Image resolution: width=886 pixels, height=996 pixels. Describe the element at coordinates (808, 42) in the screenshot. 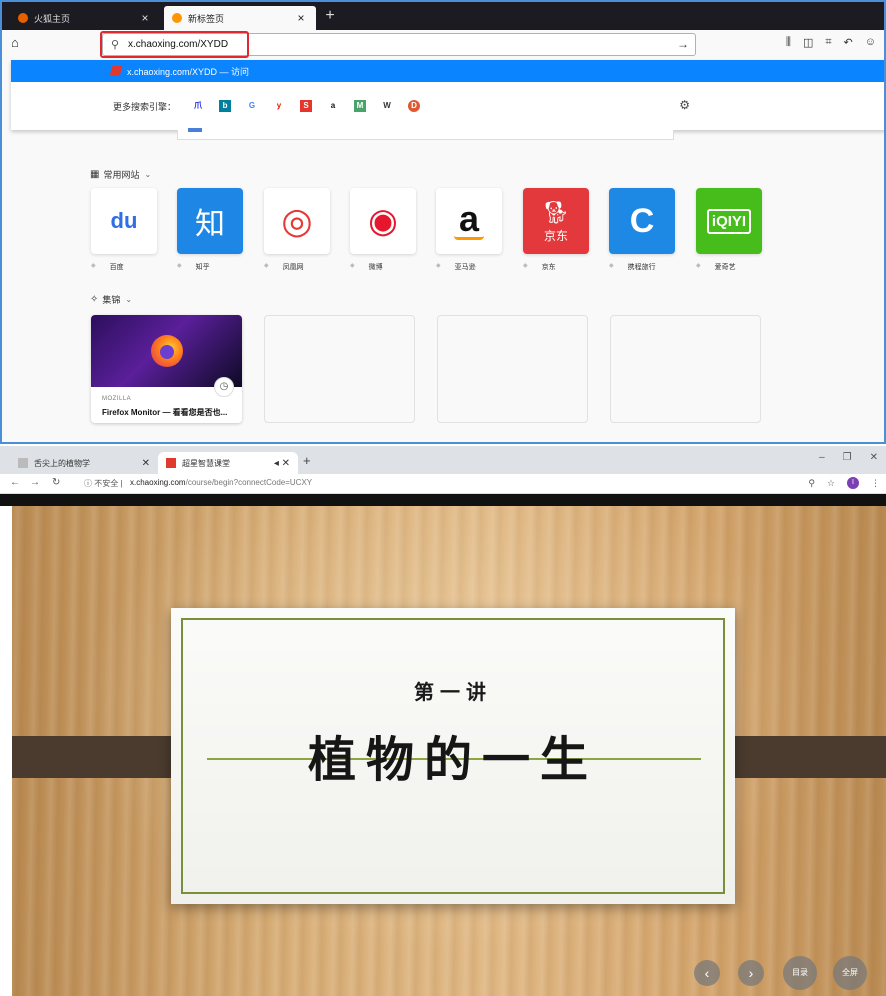

I see `sidebar-icon: ◫` at that location.